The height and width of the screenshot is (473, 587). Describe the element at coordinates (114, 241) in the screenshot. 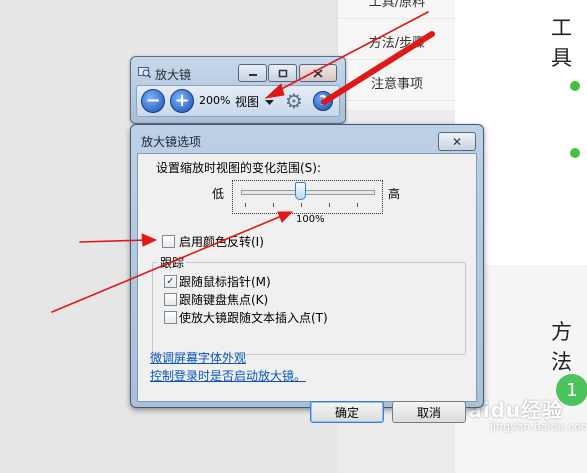

I see `arrow-to-invert-checkbox` at that location.